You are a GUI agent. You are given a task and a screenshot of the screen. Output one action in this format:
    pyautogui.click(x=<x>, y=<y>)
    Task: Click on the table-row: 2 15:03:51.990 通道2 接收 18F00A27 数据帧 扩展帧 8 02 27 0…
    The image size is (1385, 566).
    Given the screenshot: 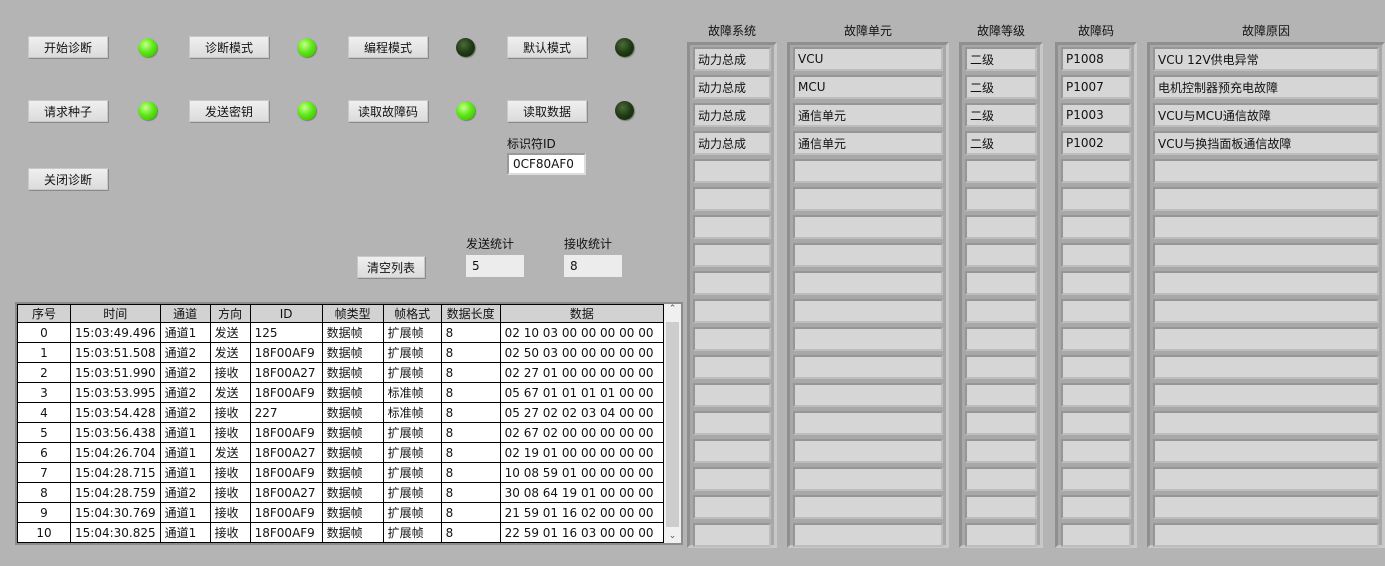 What is the action you would take?
    pyautogui.click(x=341, y=372)
    